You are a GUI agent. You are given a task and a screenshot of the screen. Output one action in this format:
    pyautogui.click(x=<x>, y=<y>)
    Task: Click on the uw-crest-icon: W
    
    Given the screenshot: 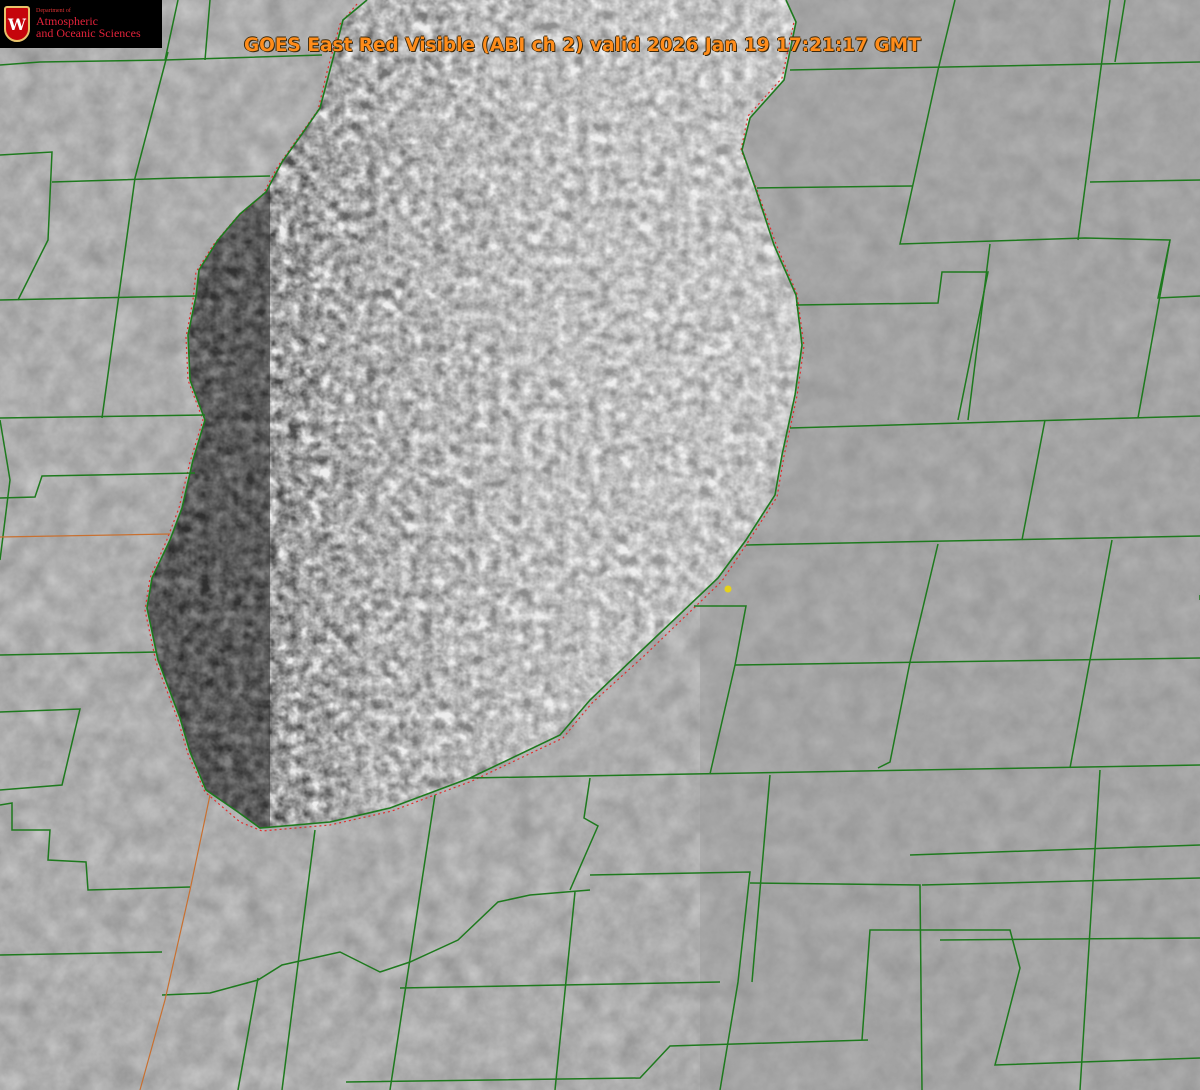 What is the action you would take?
    pyautogui.click(x=17, y=24)
    